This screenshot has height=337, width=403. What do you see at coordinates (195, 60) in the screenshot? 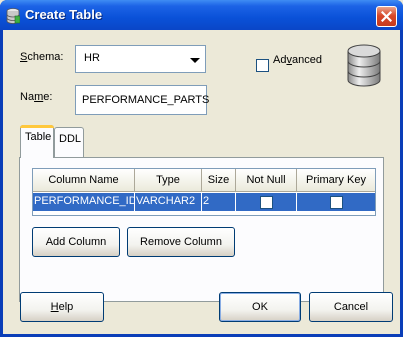
I see `chevron-down-icon` at bounding box center [195, 60].